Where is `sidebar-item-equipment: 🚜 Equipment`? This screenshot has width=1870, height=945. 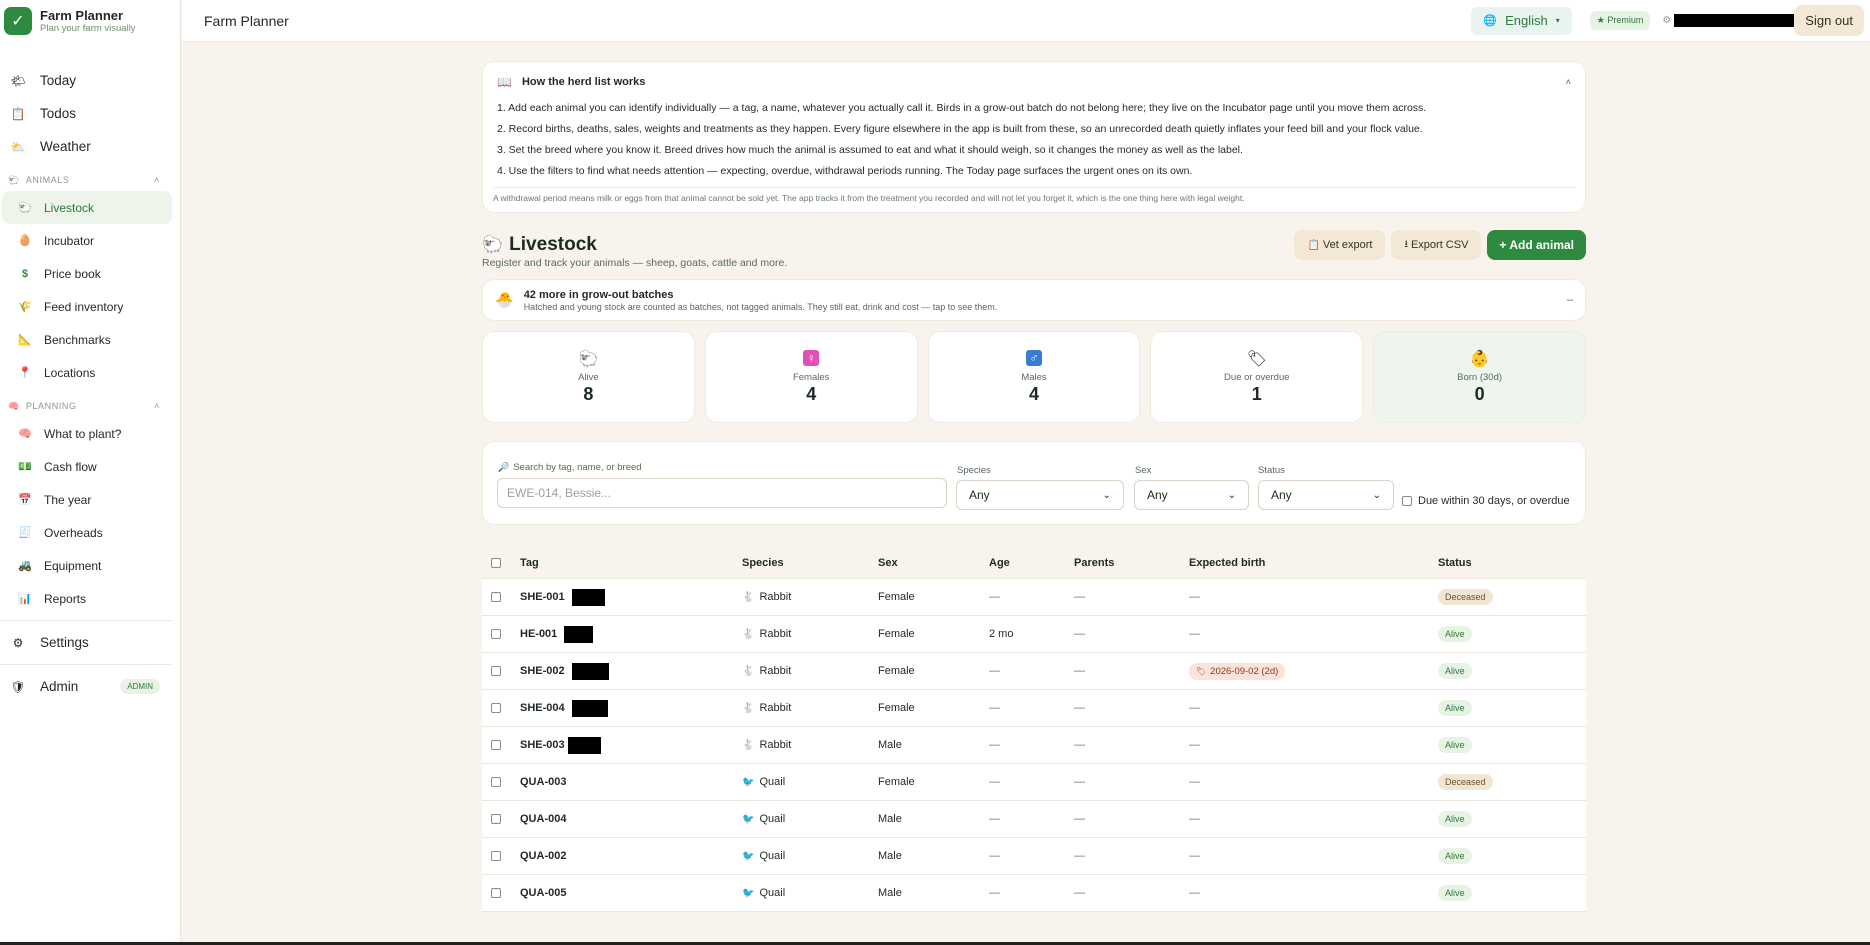
sidebar-item-equipment: 🚜 Equipment is located at coordinates (87, 565).